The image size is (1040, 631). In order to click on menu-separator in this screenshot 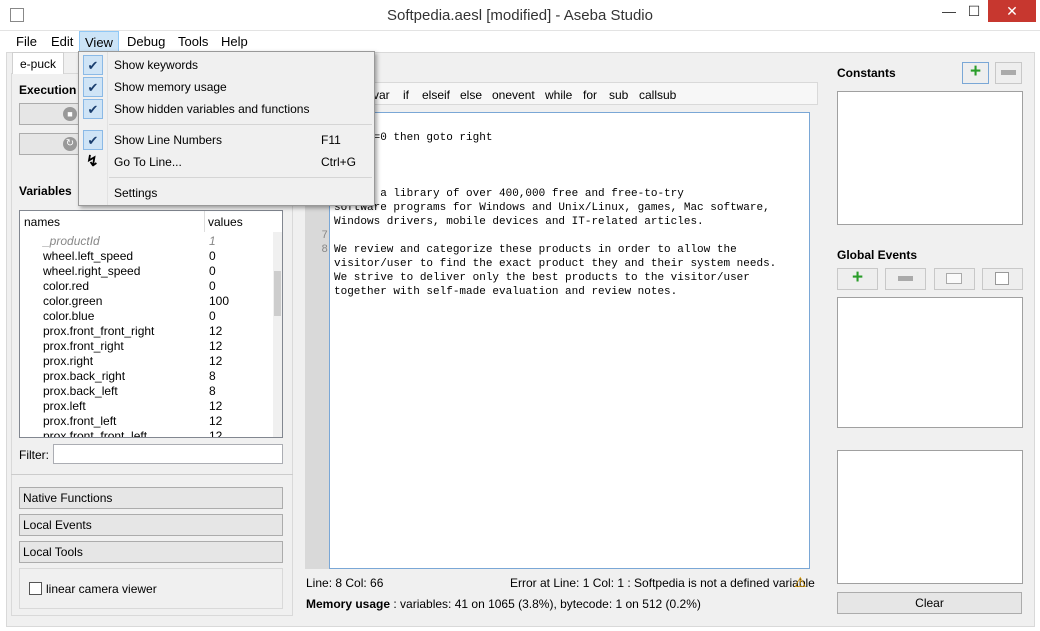, I will do `click(240, 124)`.